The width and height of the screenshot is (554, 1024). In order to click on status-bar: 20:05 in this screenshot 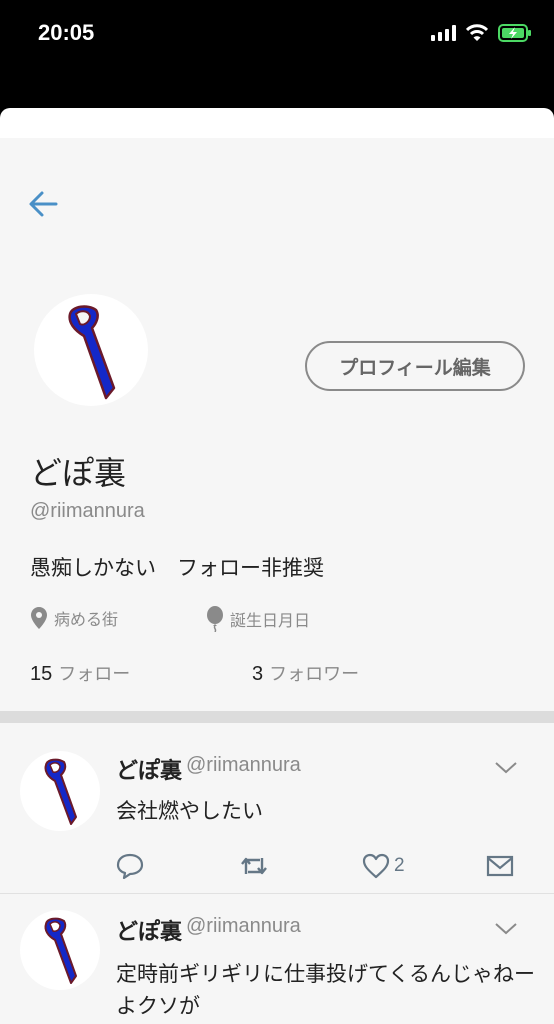, I will do `click(277, 54)`.